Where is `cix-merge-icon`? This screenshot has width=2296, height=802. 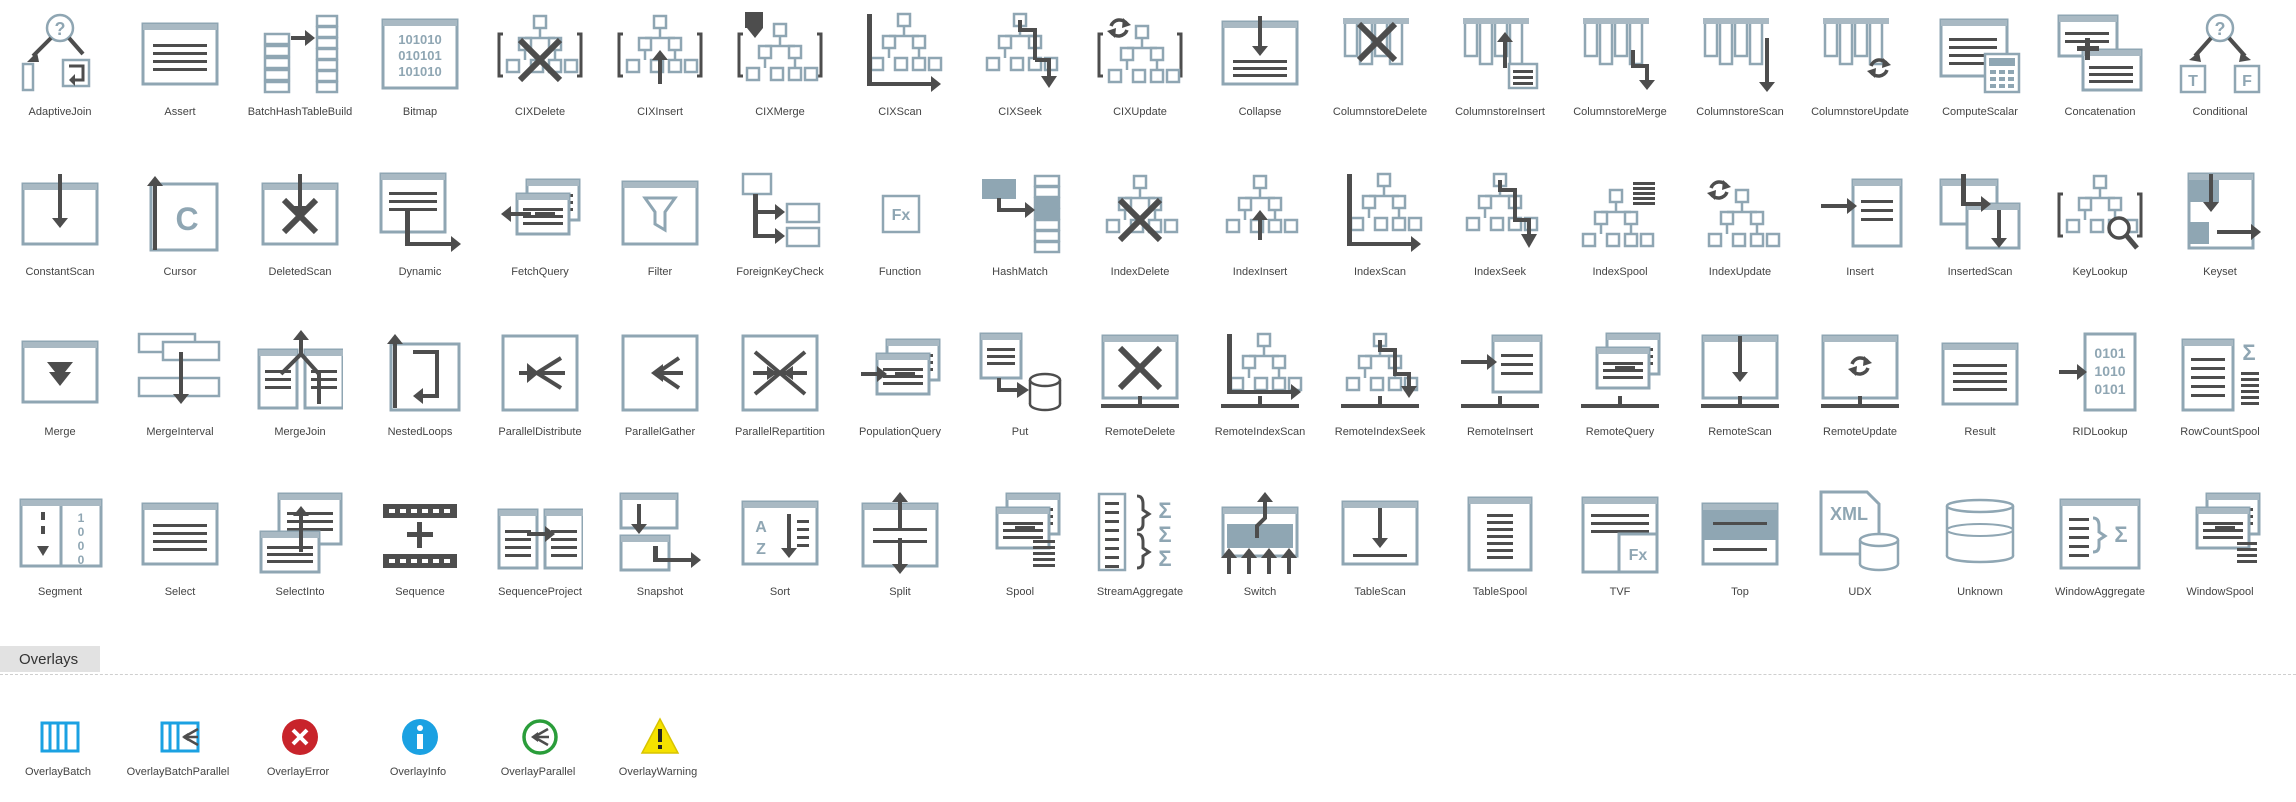
cix-merge-icon is located at coordinates (780, 47).